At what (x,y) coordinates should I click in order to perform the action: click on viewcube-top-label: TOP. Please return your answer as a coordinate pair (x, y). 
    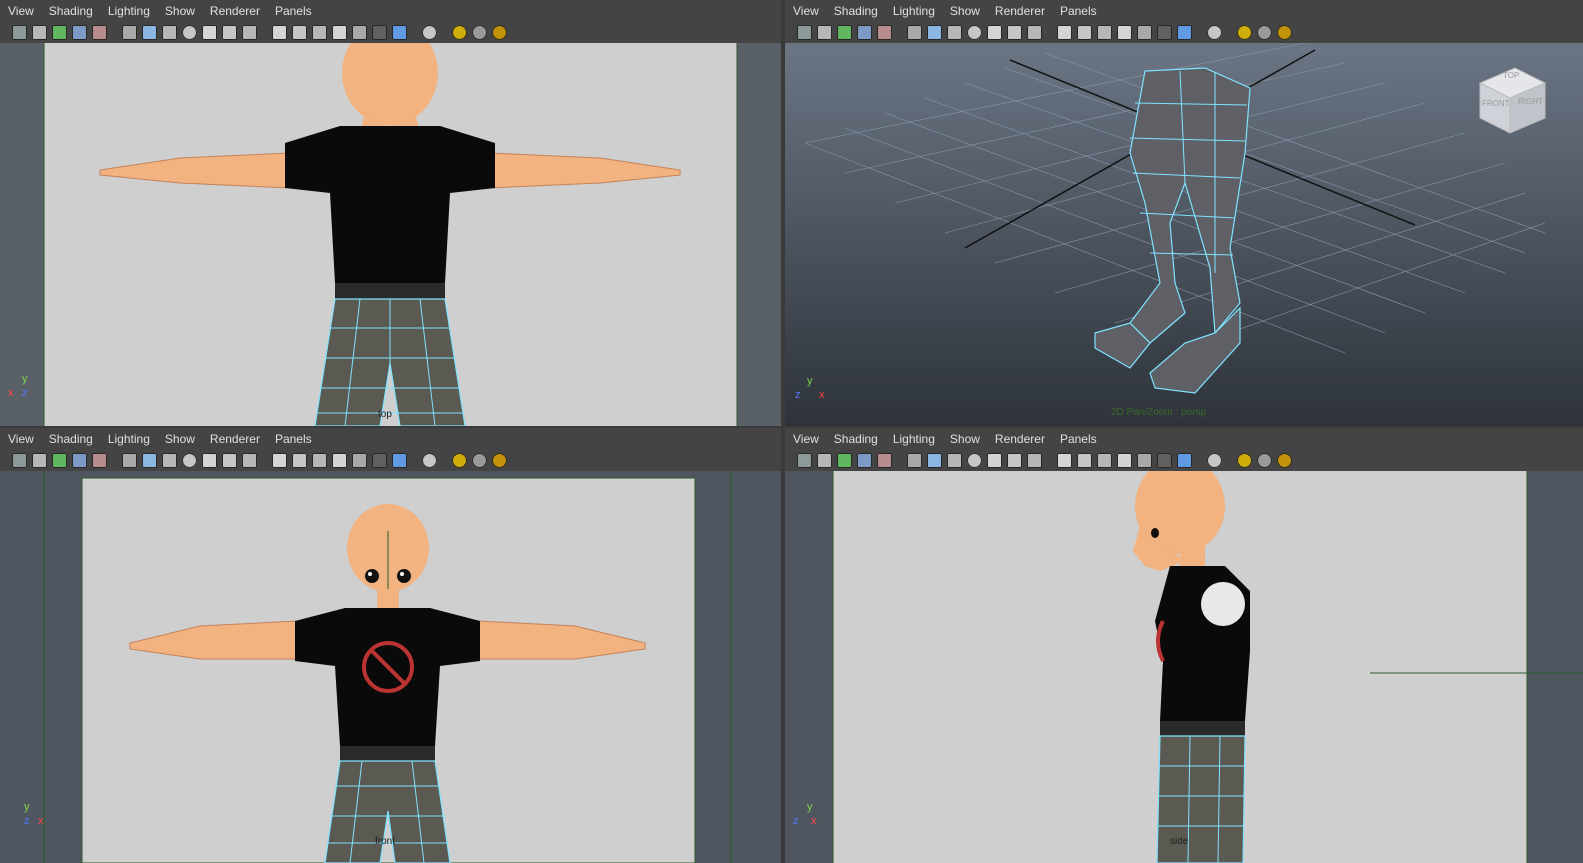
    Looking at the image, I should click on (1511, 75).